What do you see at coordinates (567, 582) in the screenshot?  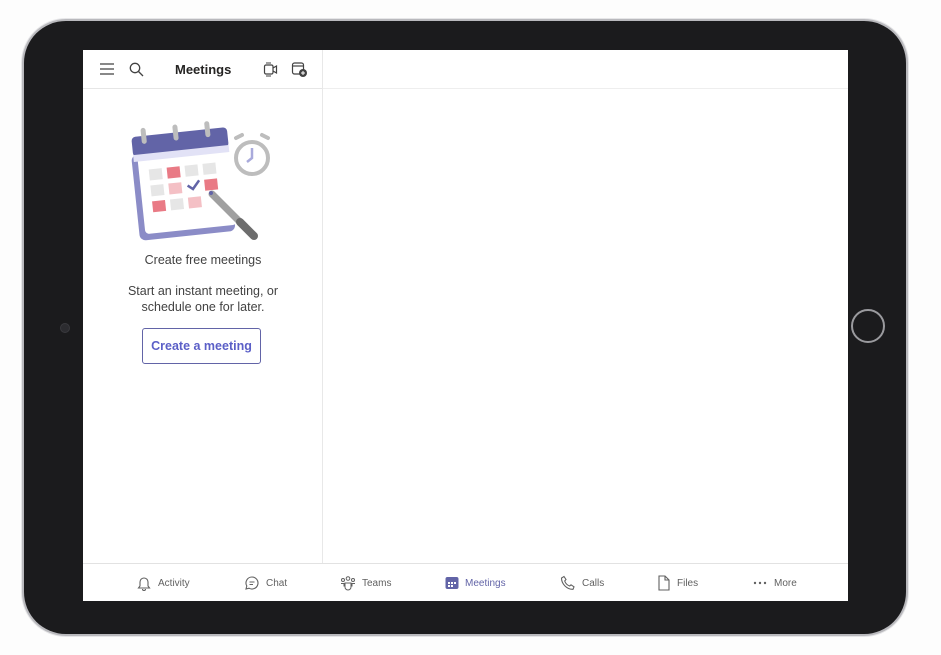 I see `phone-icon` at bounding box center [567, 582].